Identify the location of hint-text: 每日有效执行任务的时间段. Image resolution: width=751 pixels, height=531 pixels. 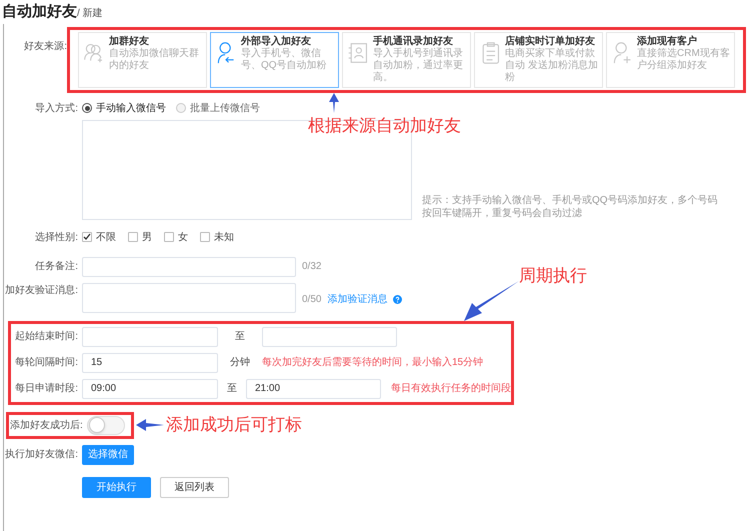
(451, 389).